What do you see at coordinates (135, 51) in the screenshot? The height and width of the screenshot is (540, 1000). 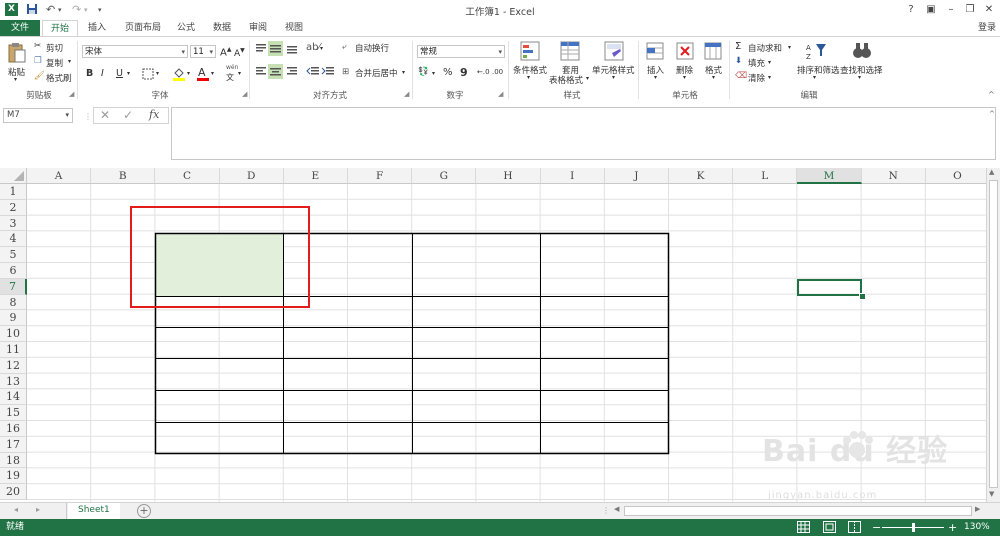 I see `font-name-combo: 宋体 ▾` at bounding box center [135, 51].